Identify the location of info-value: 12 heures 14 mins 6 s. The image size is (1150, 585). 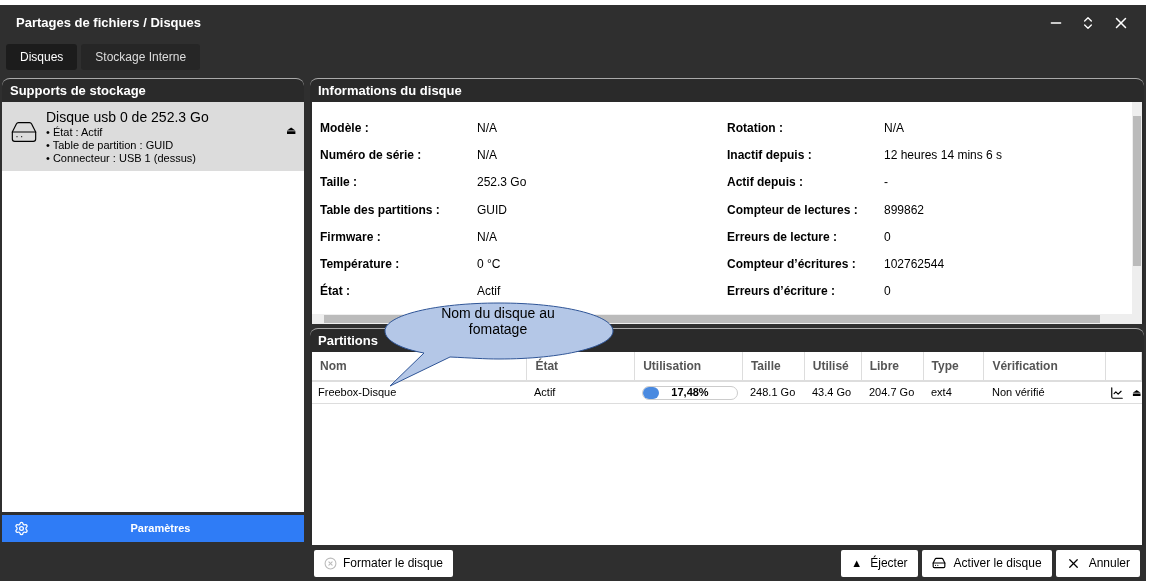
(943, 155).